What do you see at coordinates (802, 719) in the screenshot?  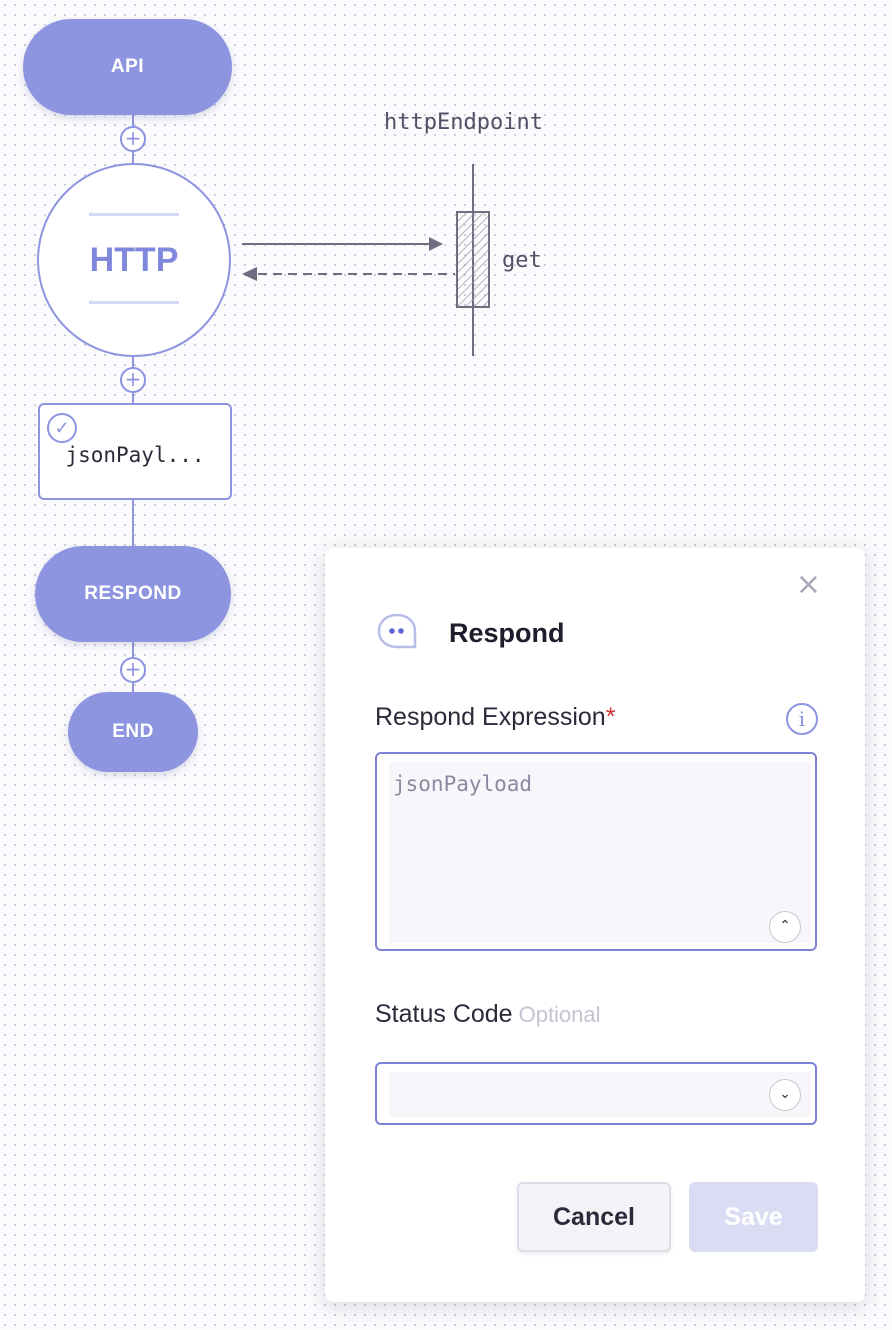 I see `info-icon: i` at bounding box center [802, 719].